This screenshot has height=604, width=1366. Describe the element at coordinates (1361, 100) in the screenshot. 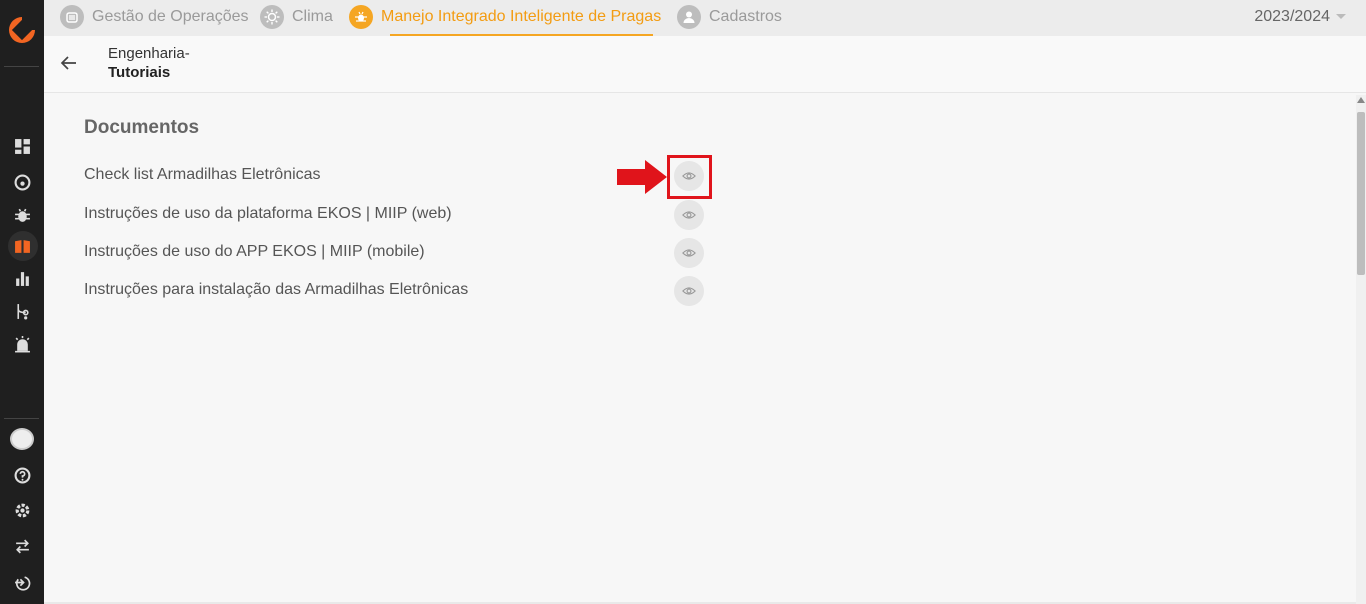

I see `scroll-up-icon` at that location.